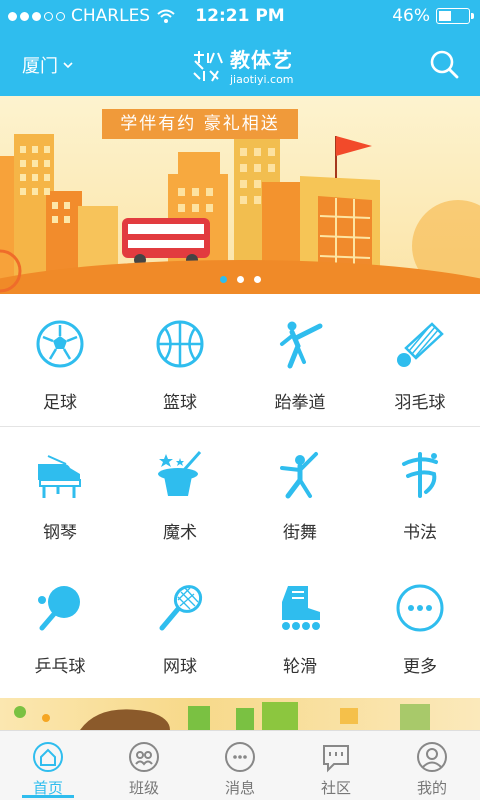  I want to click on logo-text-block: 教体艺 jiaotiyi.com, so click(262, 65).